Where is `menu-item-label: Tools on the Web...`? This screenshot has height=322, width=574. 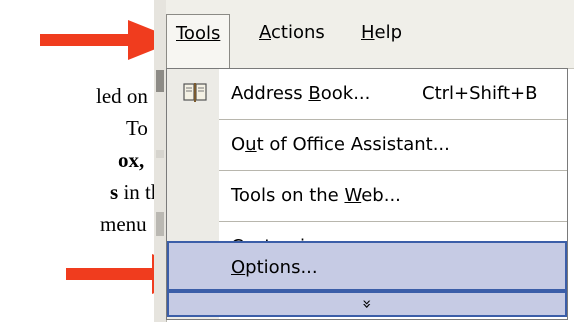
menu-item-label: Tools on the Web... is located at coordinates (316, 195).